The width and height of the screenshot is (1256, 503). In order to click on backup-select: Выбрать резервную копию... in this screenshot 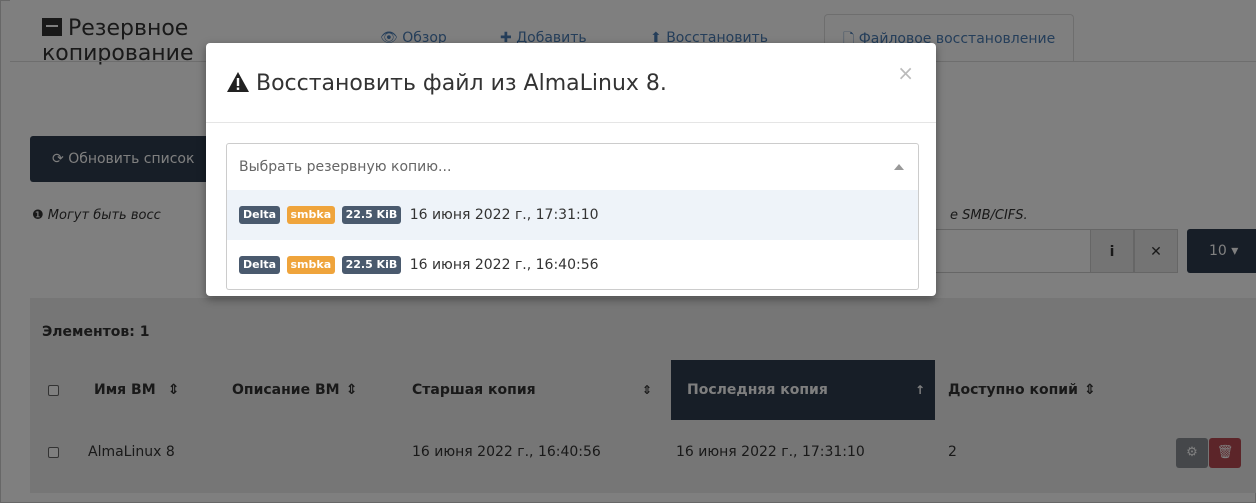, I will do `click(572, 167)`.